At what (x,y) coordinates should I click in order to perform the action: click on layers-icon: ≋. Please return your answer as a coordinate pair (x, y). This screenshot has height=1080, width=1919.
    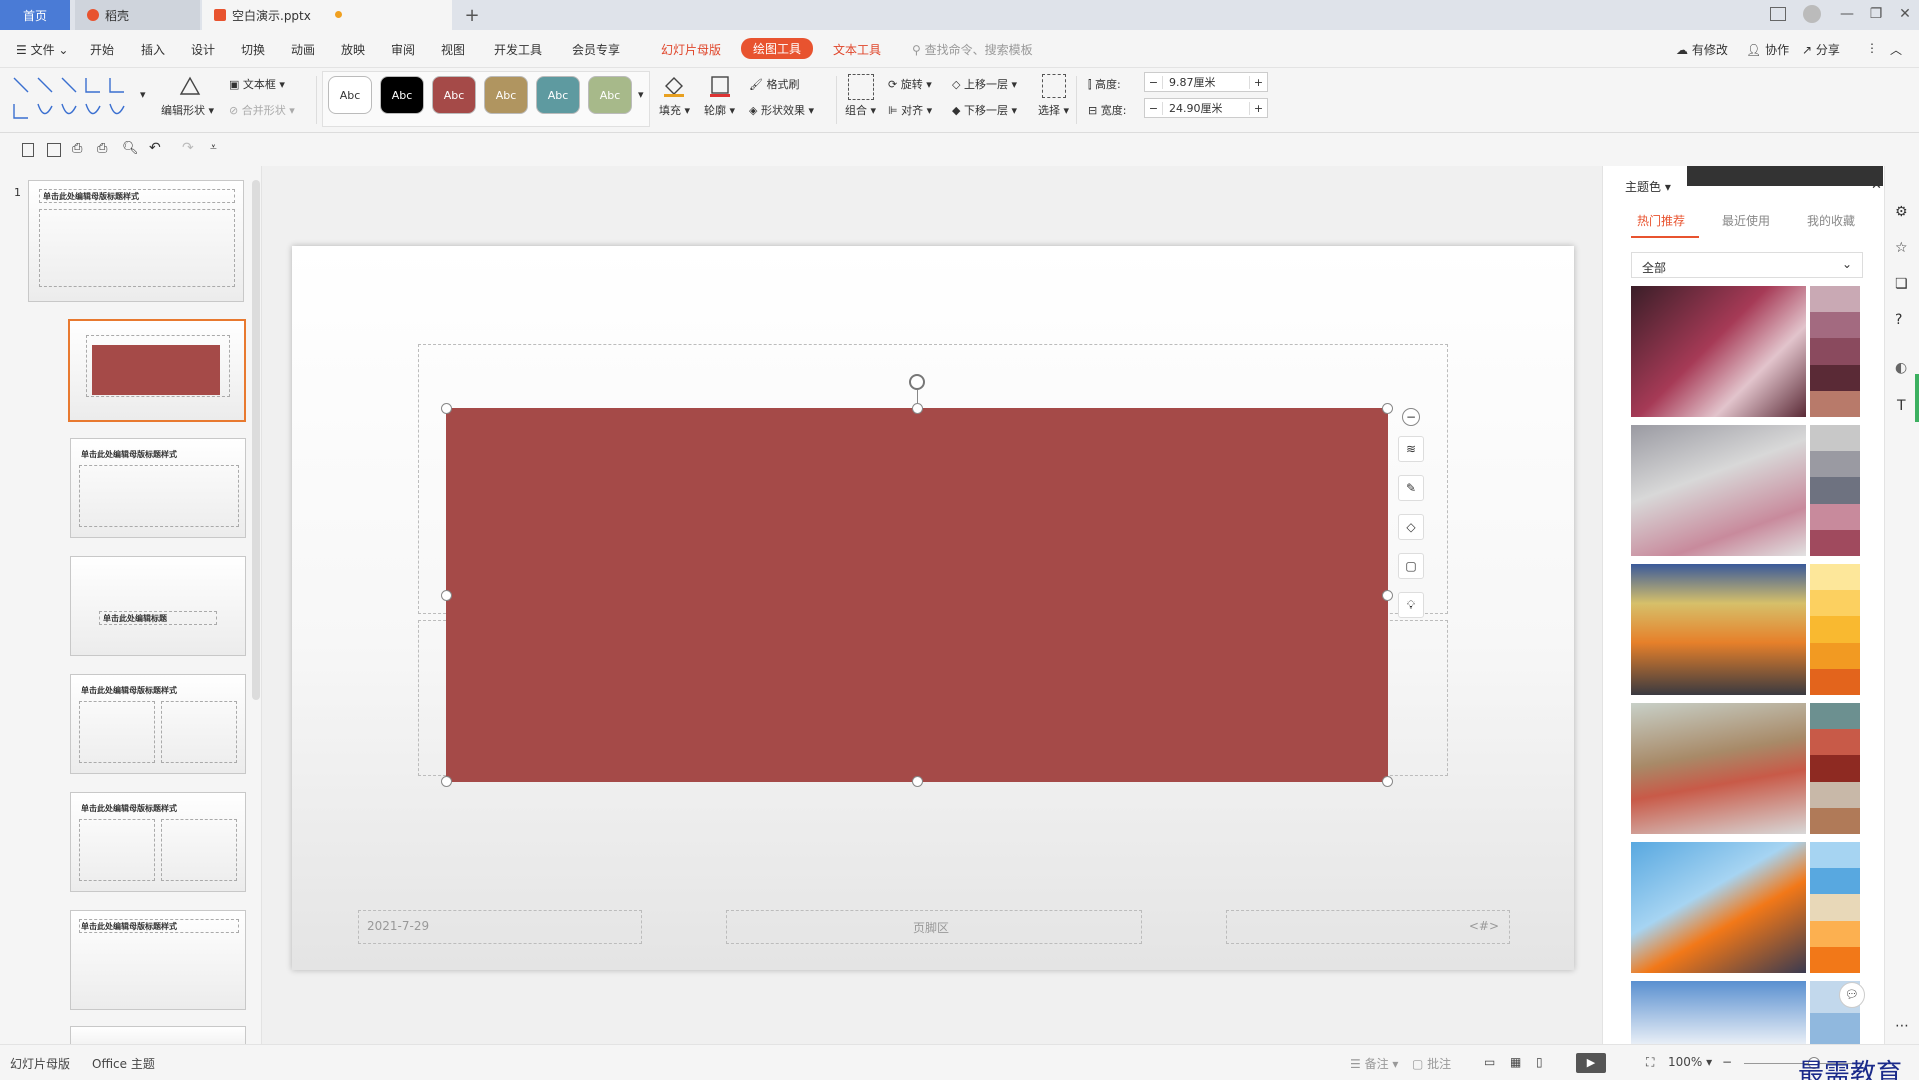
    Looking at the image, I should click on (1411, 449).